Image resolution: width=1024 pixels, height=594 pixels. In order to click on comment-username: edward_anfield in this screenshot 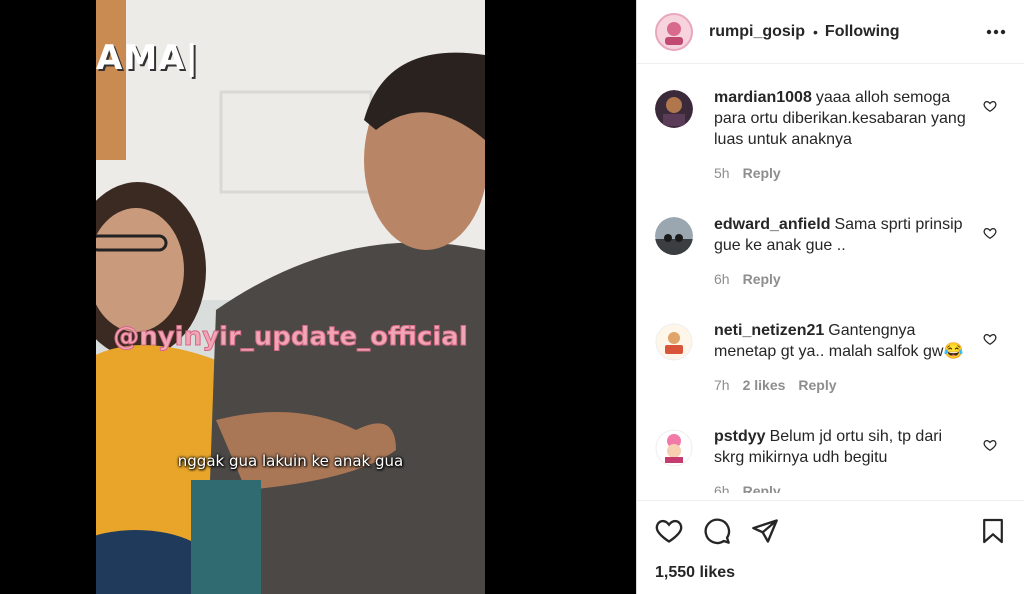, I will do `click(772, 224)`.